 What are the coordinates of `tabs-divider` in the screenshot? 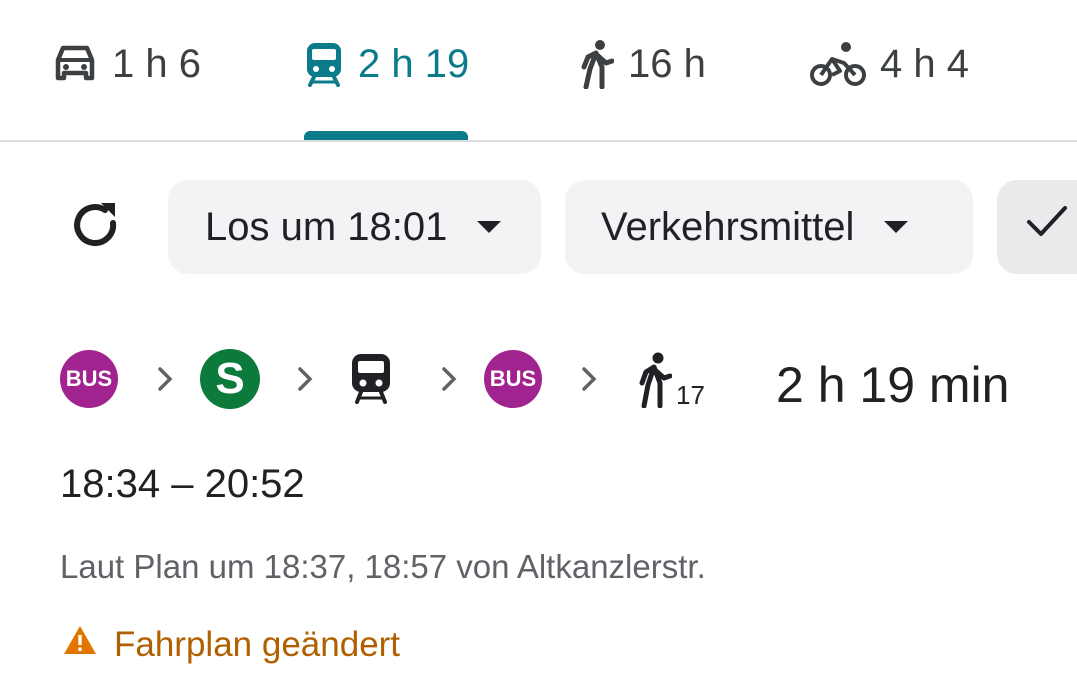 It's located at (538, 141).